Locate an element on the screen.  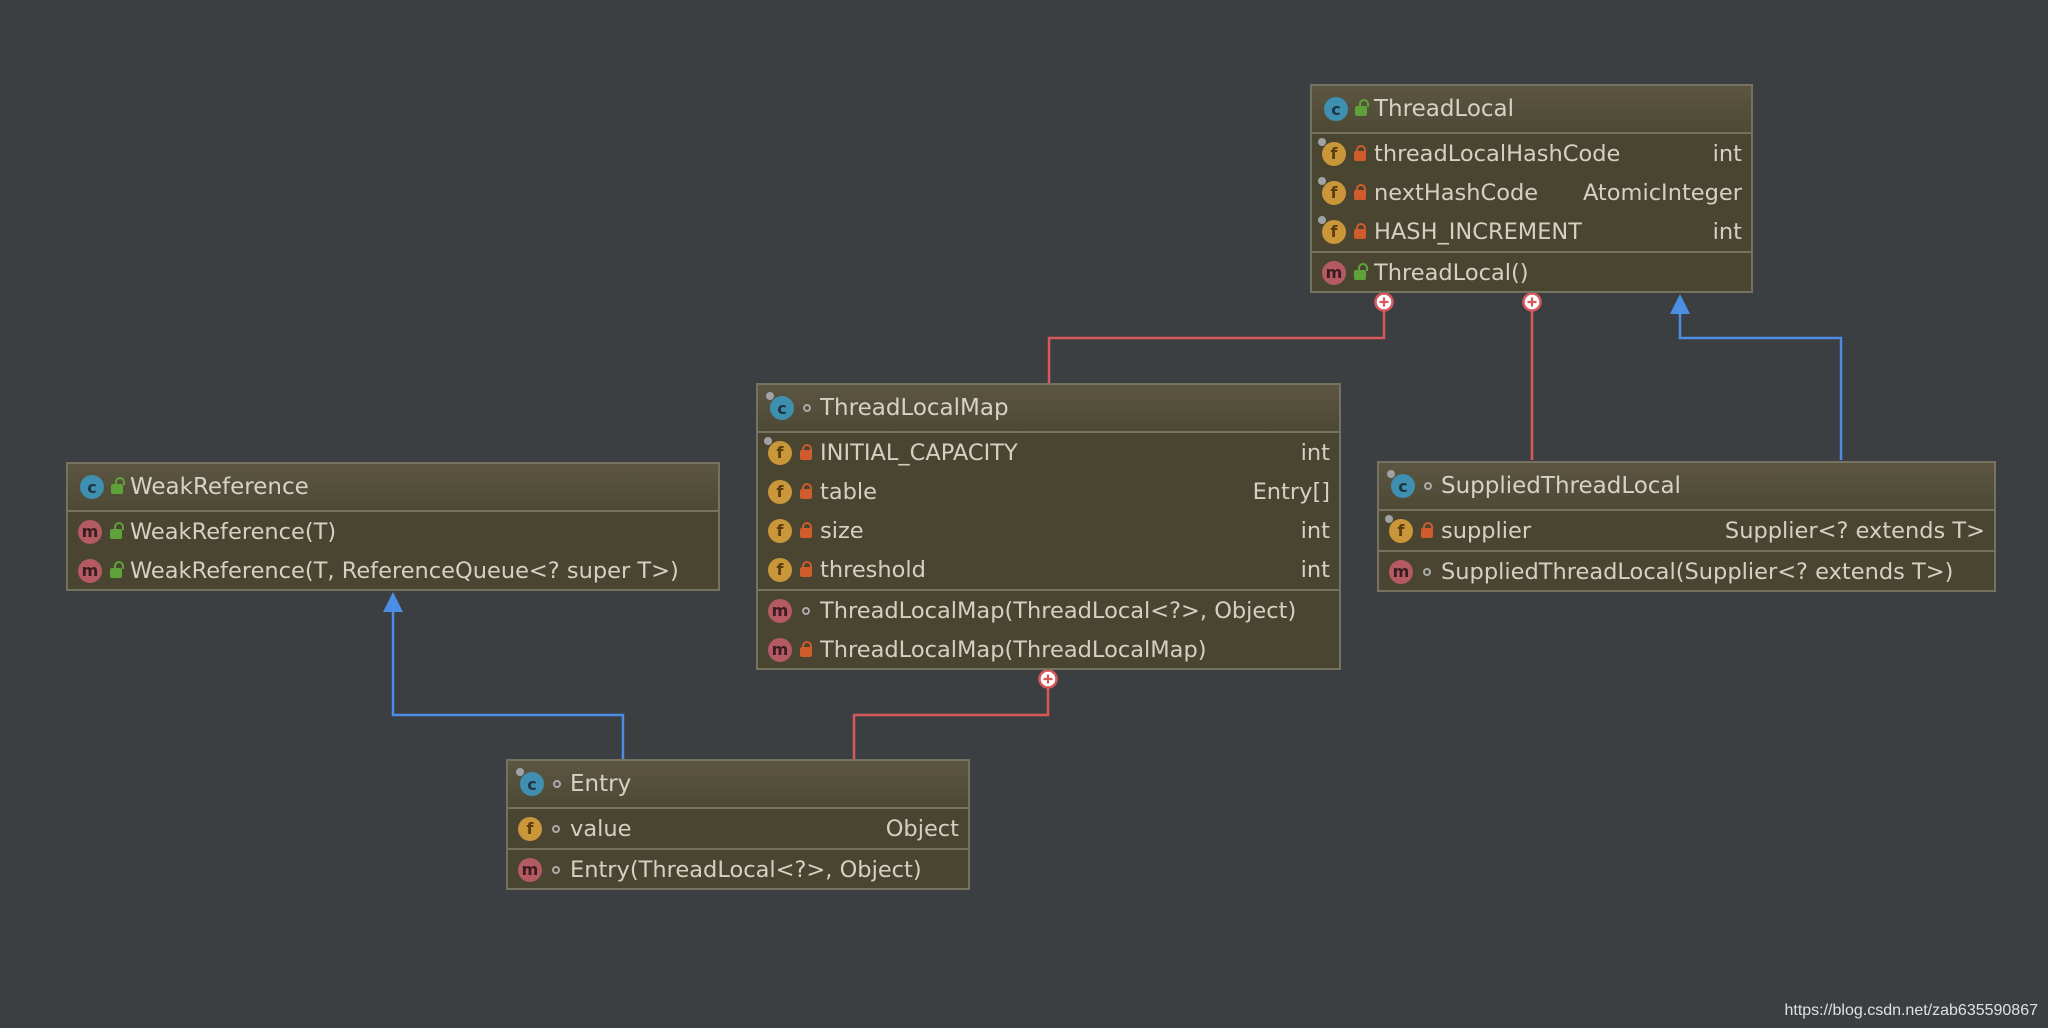
field-row: f nextHashCode AtomicInteger is located at coordinates (1531, 192).